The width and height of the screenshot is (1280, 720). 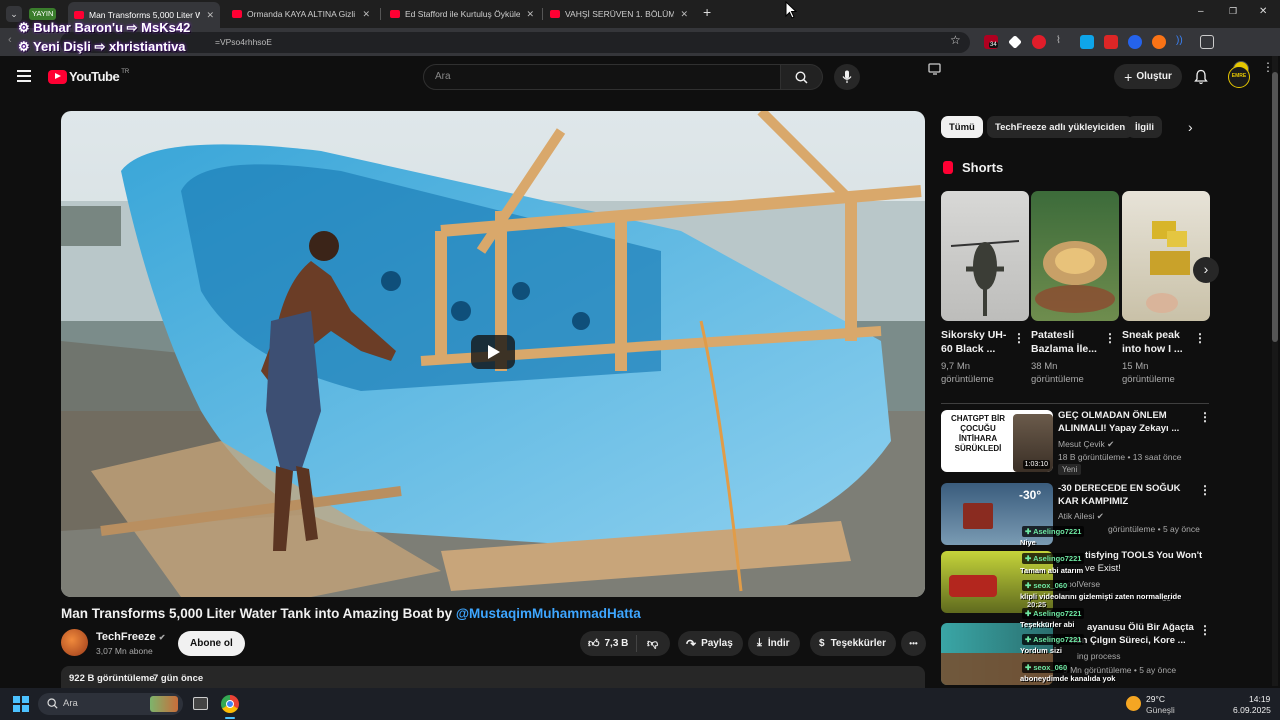 What do you see at coordinates (985, 278) in the screenshot?
I see `helicopter-image` at bounding box center [985, 278].